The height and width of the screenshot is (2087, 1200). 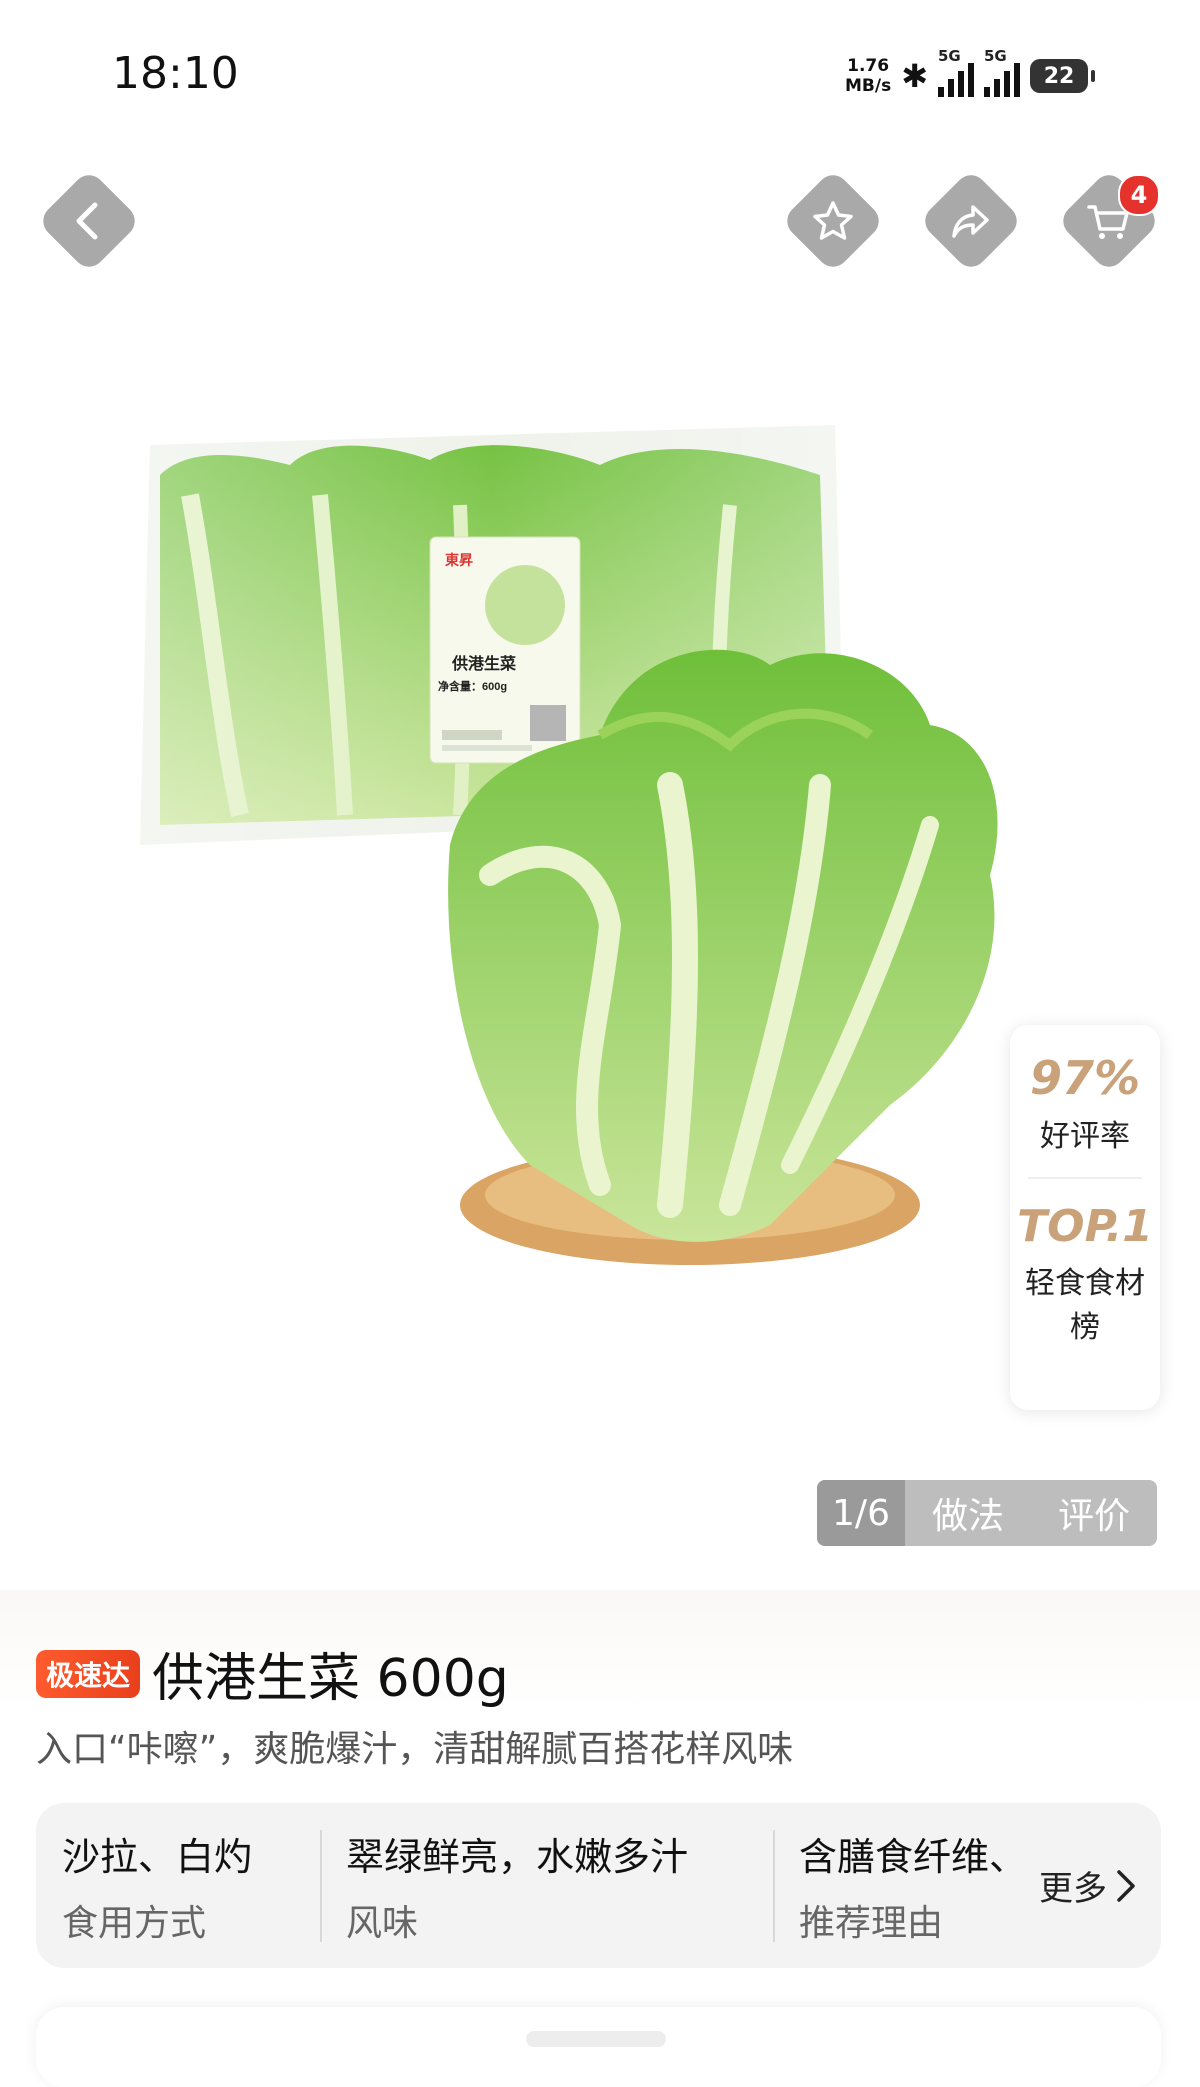 I want to click on gallery-tabs: 1/6 做法 评价, so click(x=987, y=1513).